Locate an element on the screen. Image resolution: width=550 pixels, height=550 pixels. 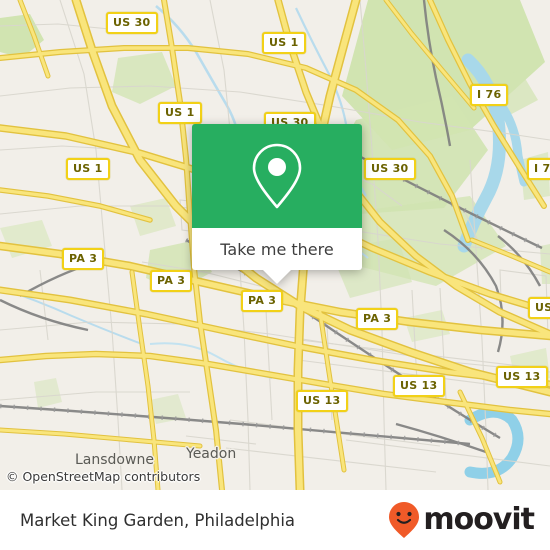
moovit-logo: moovit is located at coordinates (461, 520).